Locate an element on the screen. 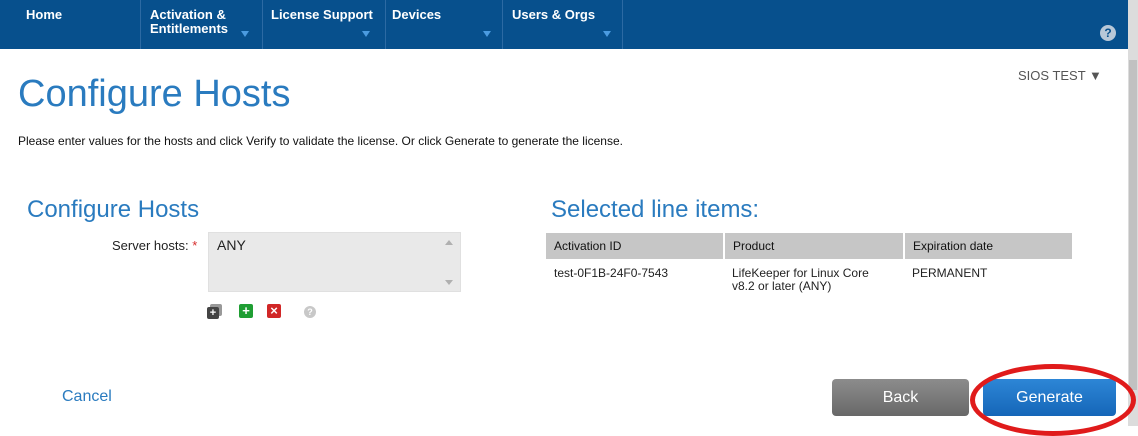 This screenshot has width=1138, height=436. nav-item-label: Home is located at coordinates (44, 14).